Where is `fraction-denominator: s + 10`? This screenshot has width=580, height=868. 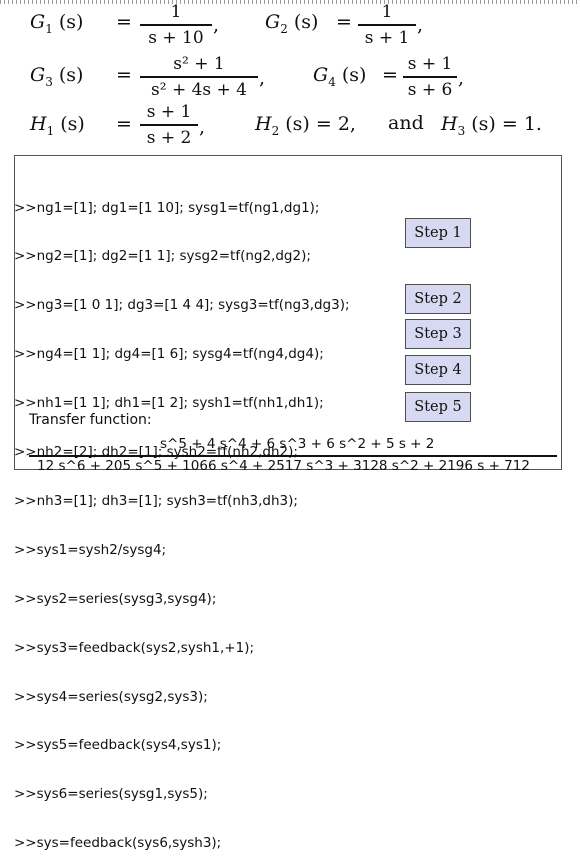 fraction-denominator: s + 10 is located at coordinates (176, 37).